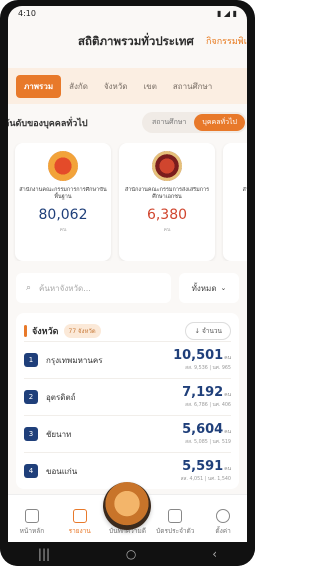  Describe the element at coordinates (48, 123) in the screenshot. I see `section-title: อันดับของบุคคลทั่วไป` at that location.